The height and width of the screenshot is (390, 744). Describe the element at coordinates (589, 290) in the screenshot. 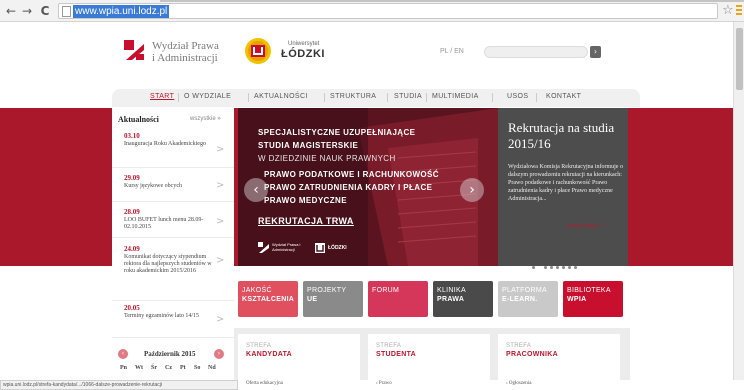

I see `tile-label1: BIBLIOTEKA` at that location.